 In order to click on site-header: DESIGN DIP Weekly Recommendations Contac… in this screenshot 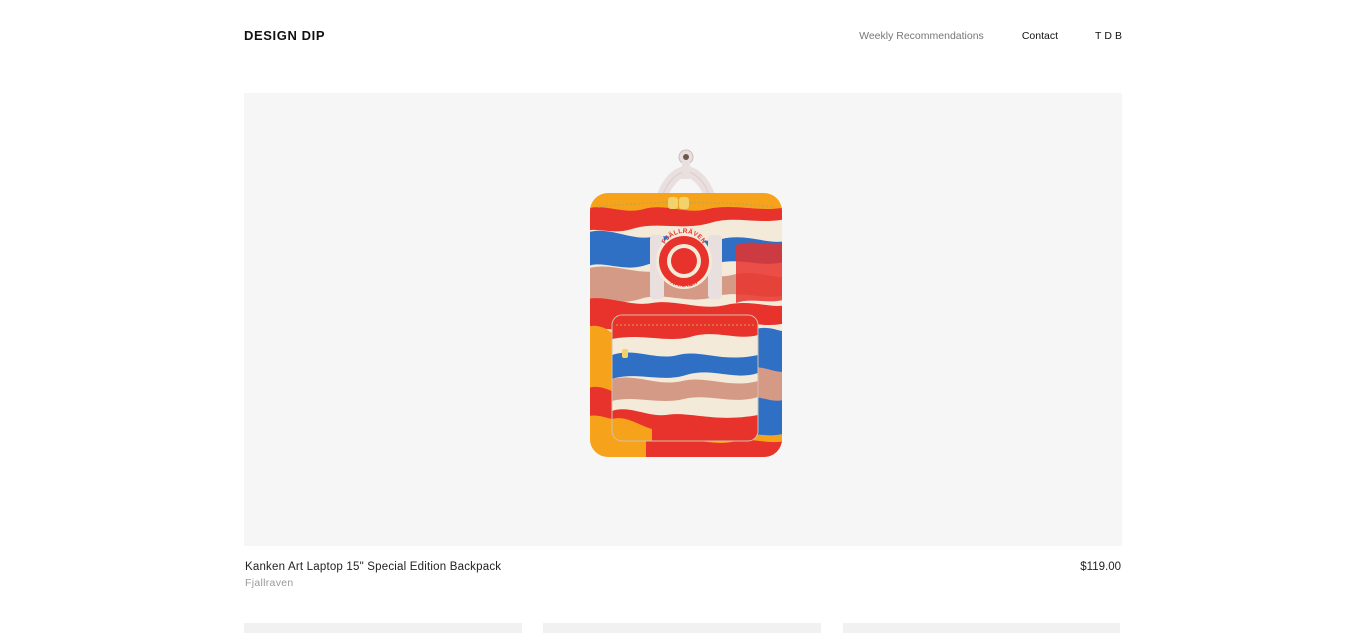, I will do `click(683, 35)`.